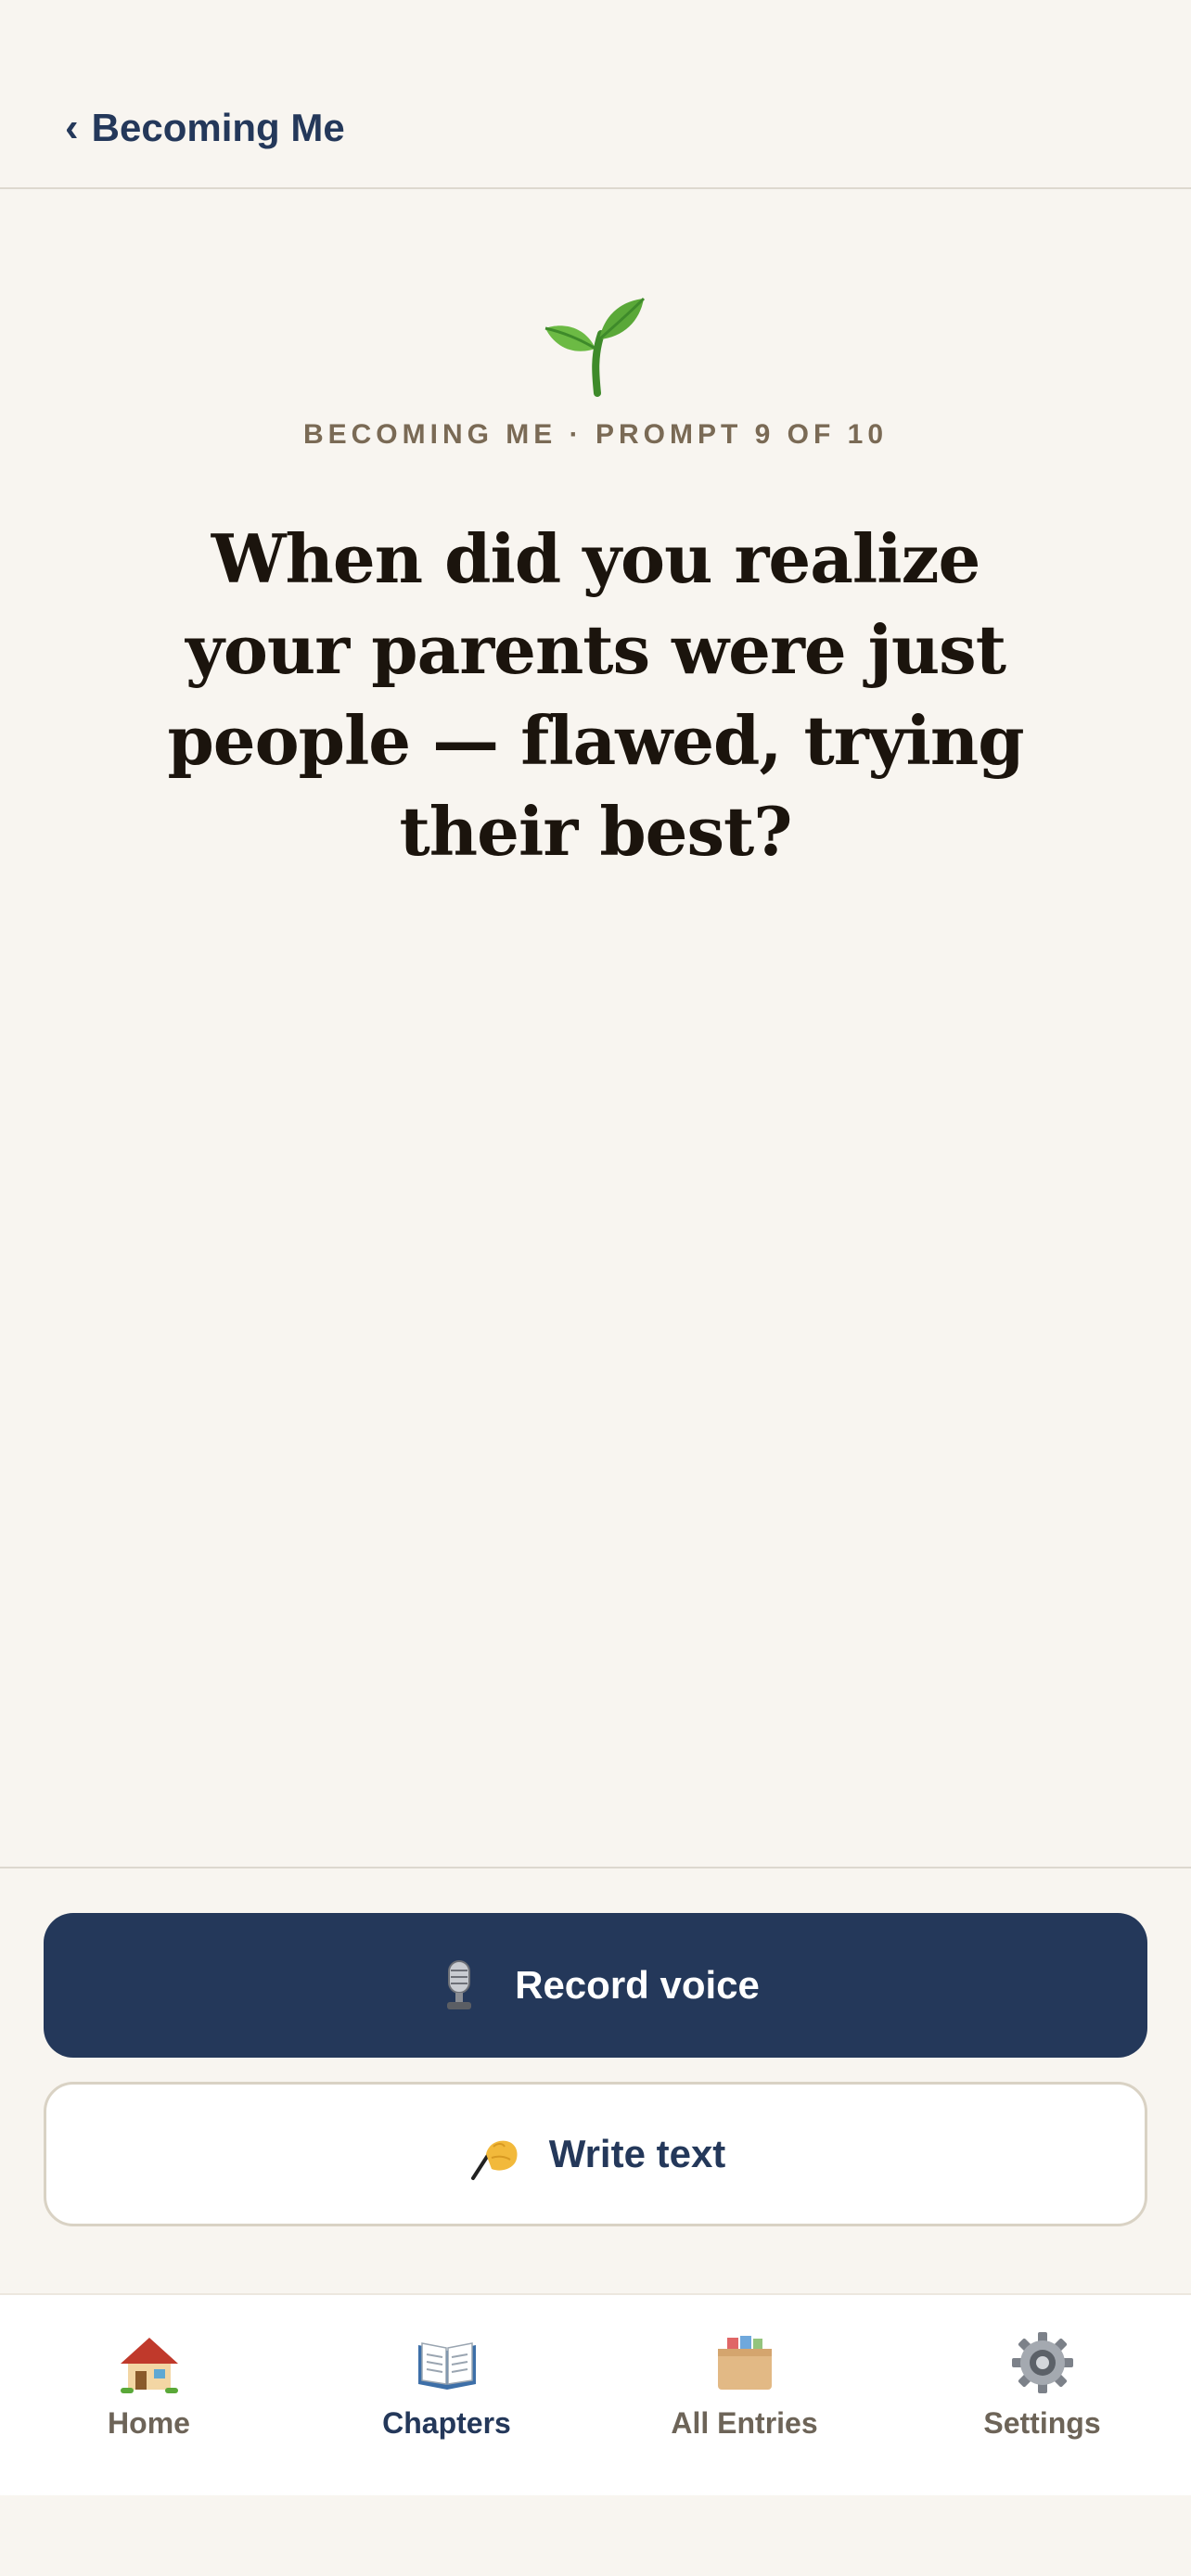 The width and height of the screenshot is (1191, 2576). Describe the element at coordinates (1042, 2395) in the screenshot. I see `tab-settings: Settings` at that location.